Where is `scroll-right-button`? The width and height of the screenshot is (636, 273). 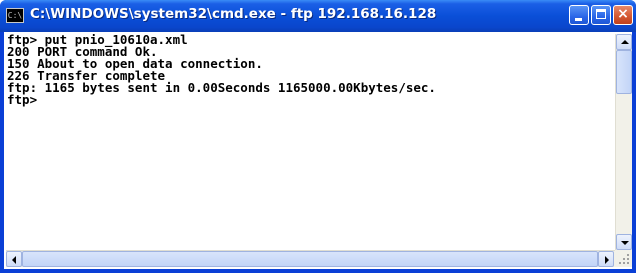 scroll-right-button is located at coordinates (606, 259).